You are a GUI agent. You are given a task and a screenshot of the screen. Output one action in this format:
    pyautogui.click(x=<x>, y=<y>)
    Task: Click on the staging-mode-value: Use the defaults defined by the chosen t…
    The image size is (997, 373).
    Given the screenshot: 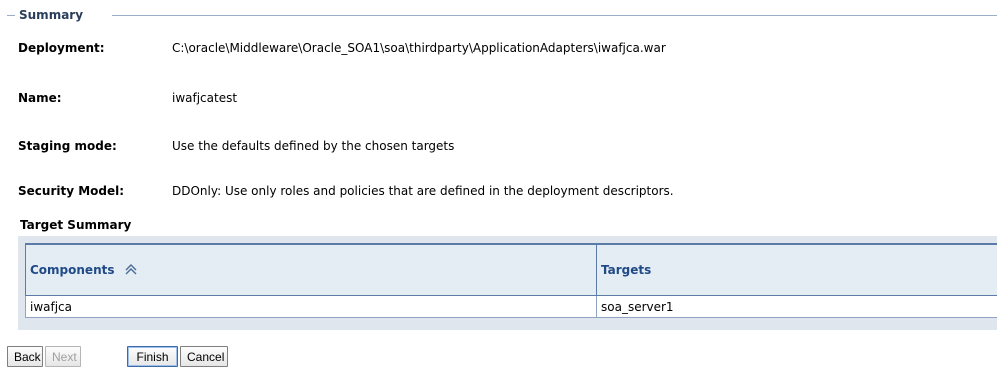 What is the action you would take?
    pyautogui.click(x=313, y=146)
    